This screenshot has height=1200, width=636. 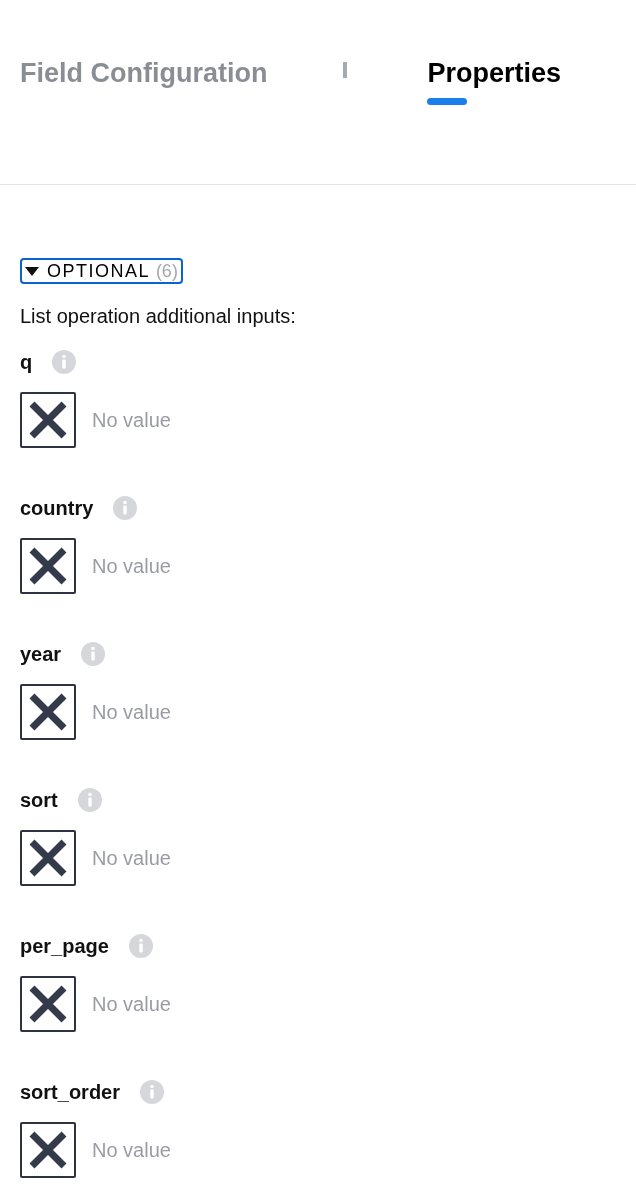 I want to click on field-label: country, so click(x=57, y=508).